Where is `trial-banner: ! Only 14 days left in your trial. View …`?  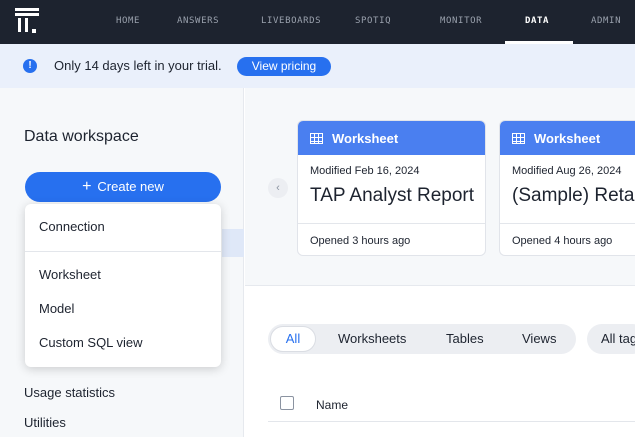 trial-banner: ! Only 14 days left in your trial. View … is located at coordinates (317, 66).